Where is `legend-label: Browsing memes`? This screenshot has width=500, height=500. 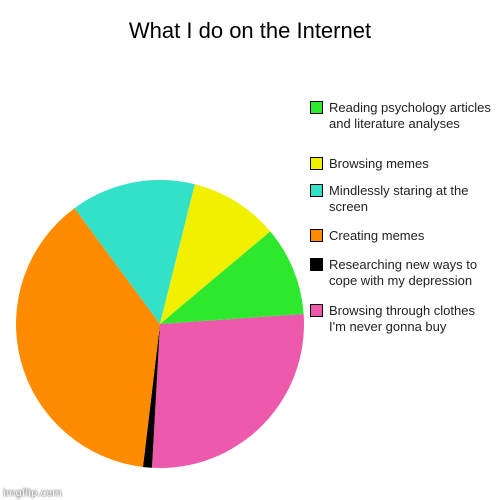 legend-label: Browsing memes is located at coordinates (379, 163).